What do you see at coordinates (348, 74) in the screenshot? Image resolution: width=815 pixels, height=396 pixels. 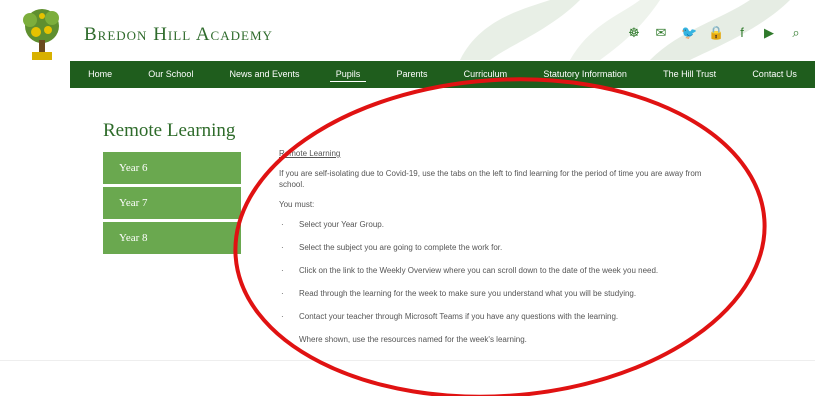 I see `nav-pupils: Pupils` at bounding box center [348, 74].